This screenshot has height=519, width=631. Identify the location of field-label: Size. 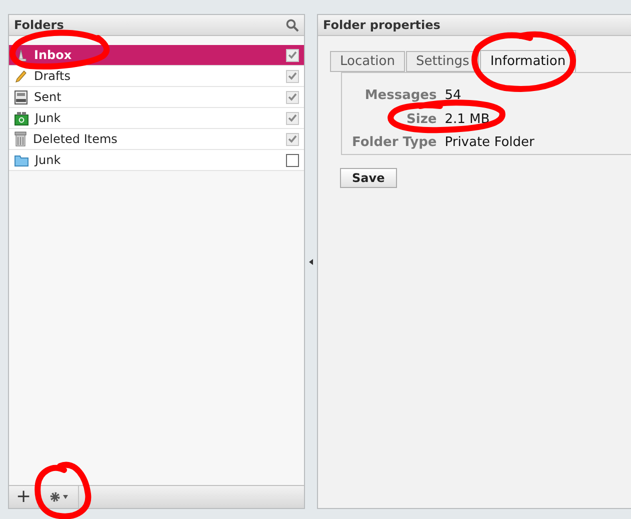
(421, 119).